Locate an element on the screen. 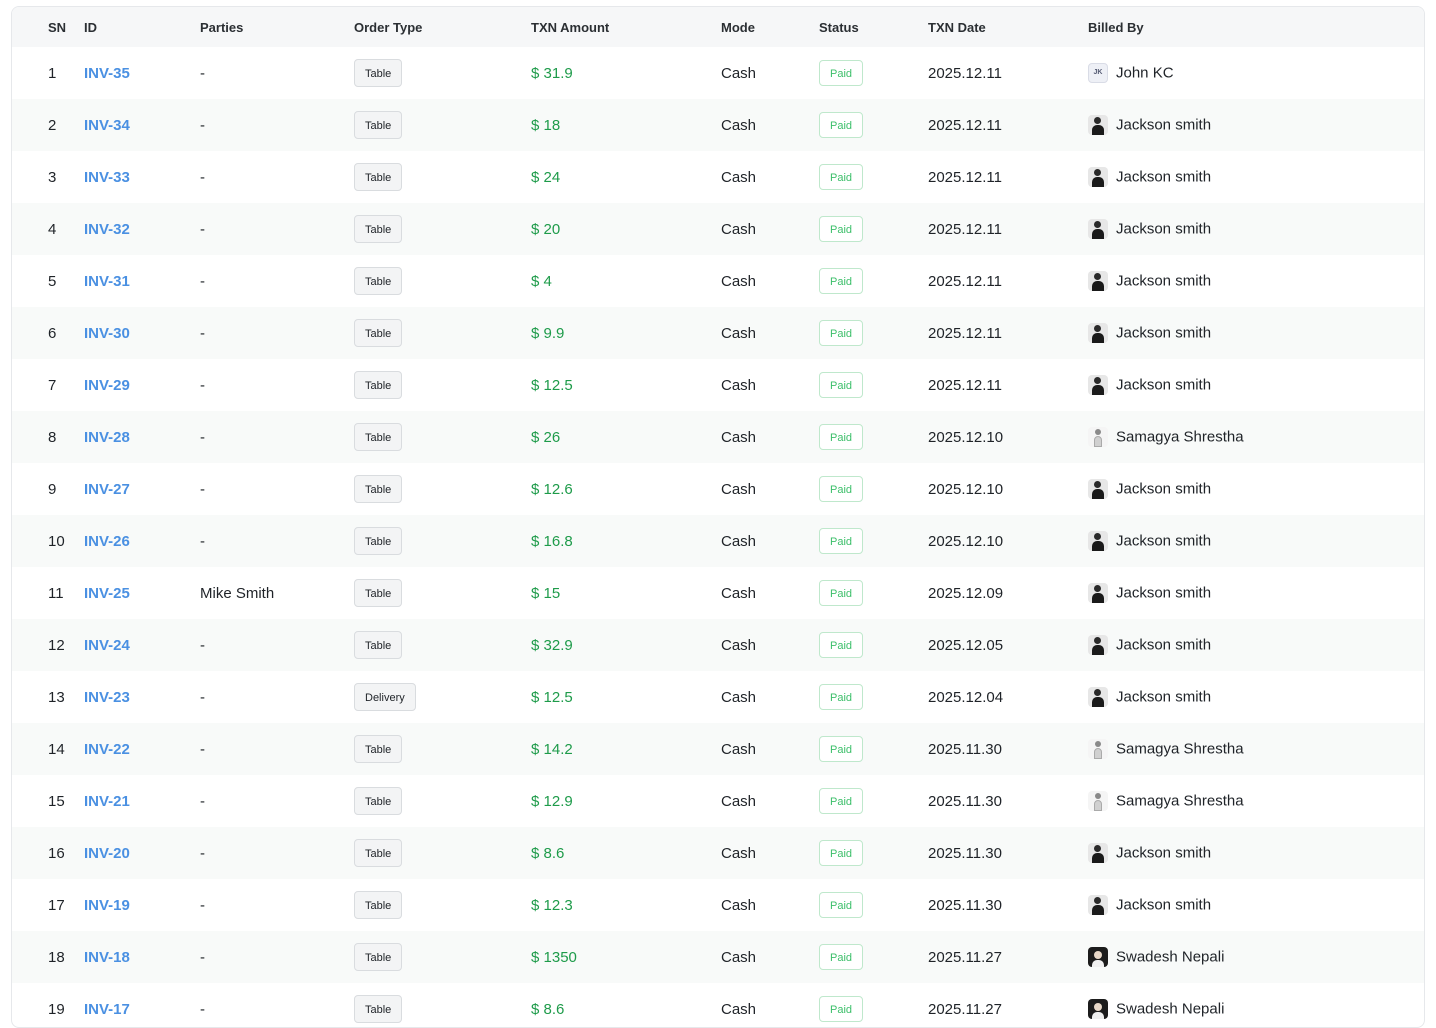 Image resolution: width=1436 pixels, height=1028 pixels. invoice-link: INV-22 is located at coordinates (107, 749).